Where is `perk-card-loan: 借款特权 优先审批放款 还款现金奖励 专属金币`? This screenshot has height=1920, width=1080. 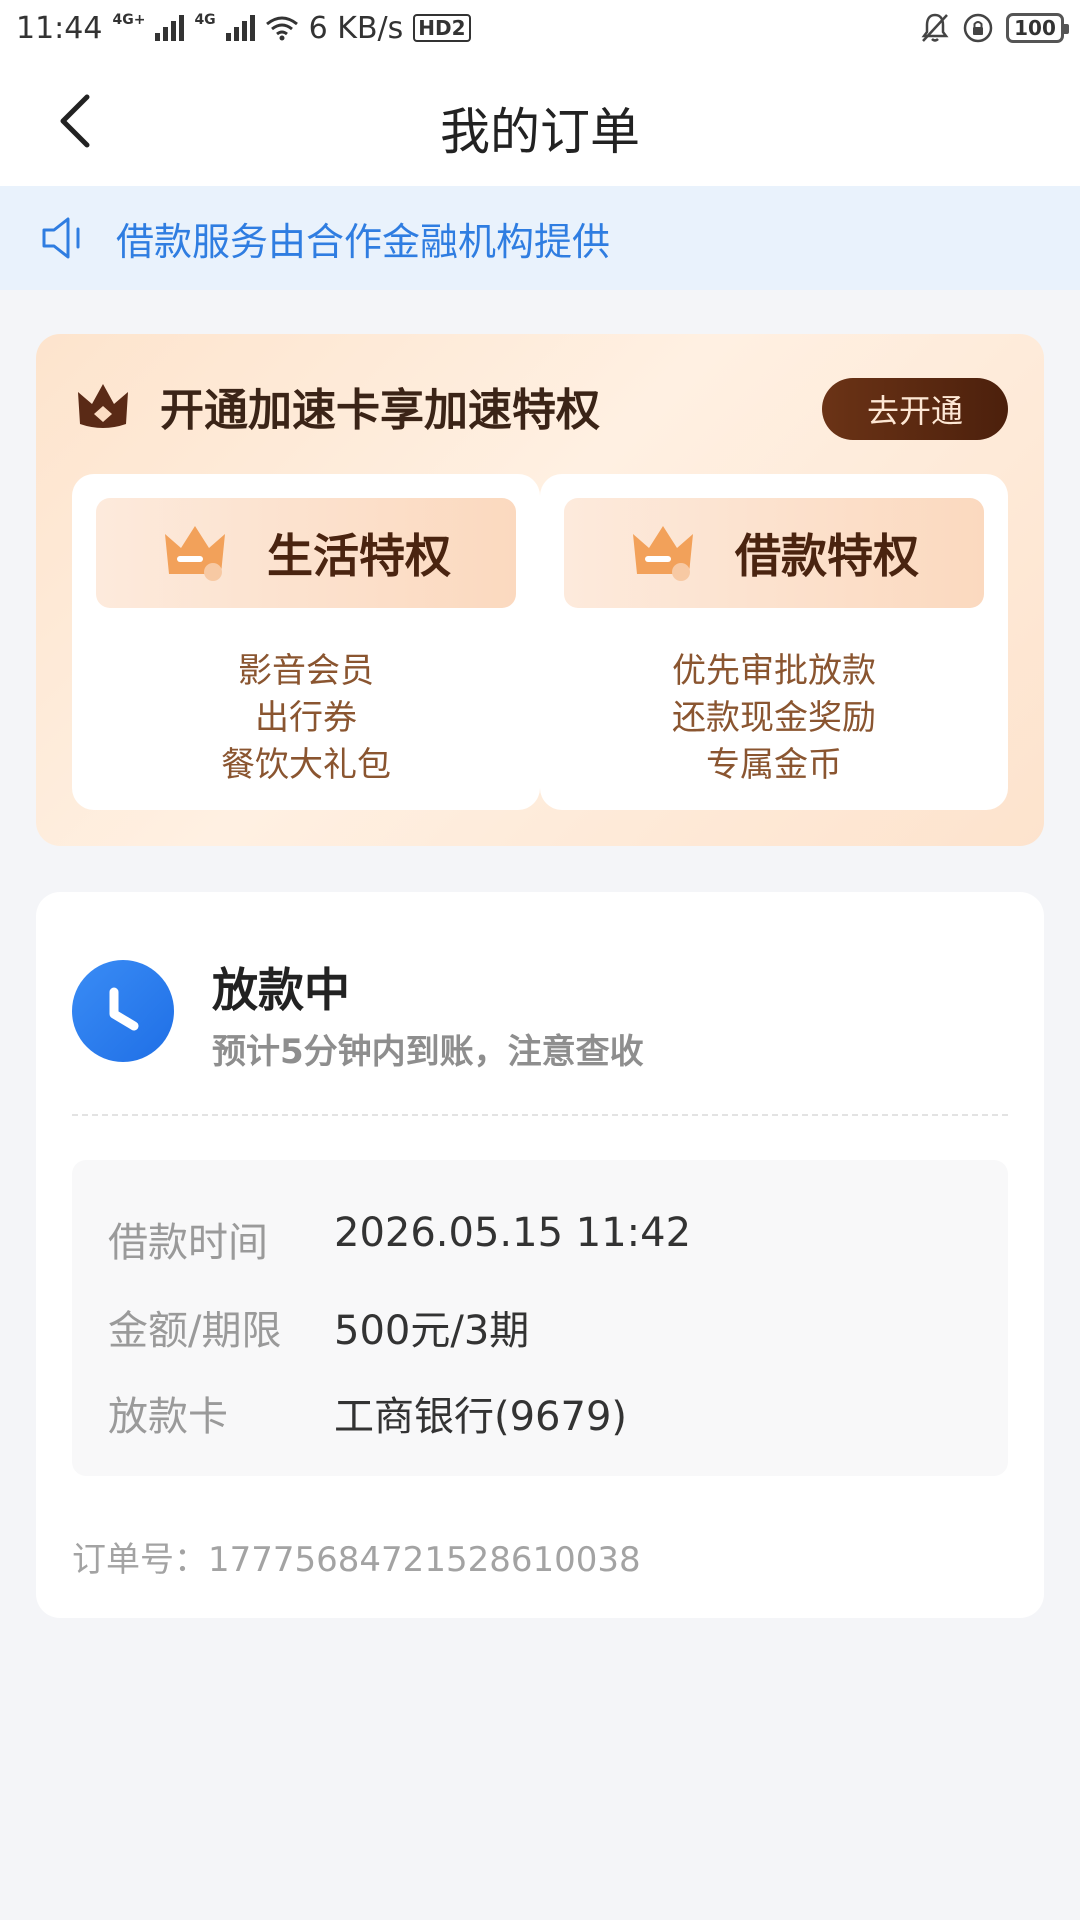
perk-card-loan: 借款特权 优先审批放款 还款现金奖励 专属金币 is located at coordinates (774, 642).